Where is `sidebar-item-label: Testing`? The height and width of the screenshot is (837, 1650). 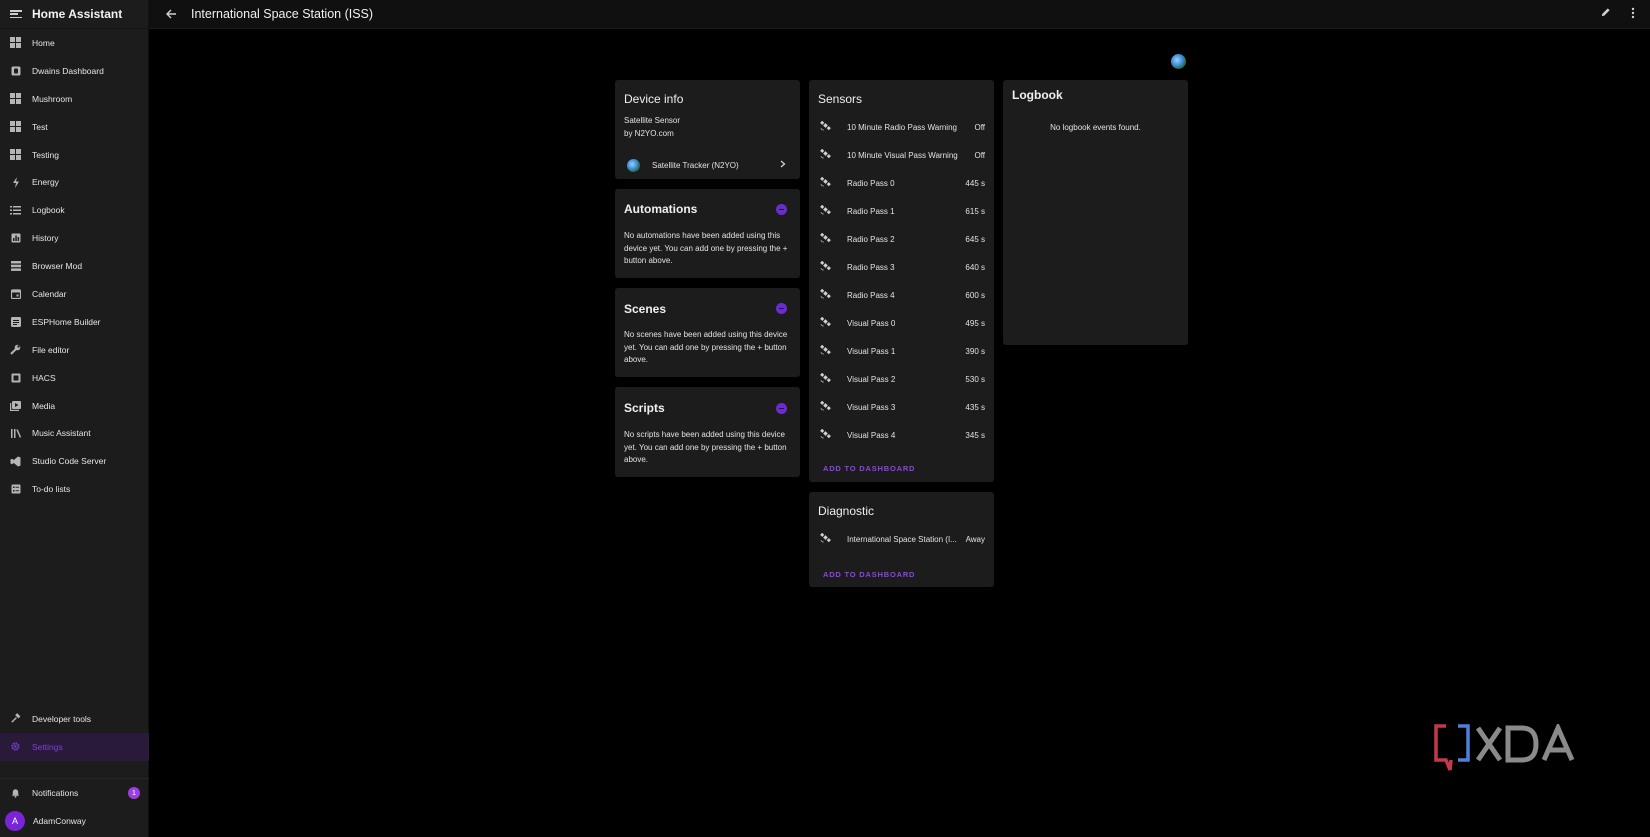 sidebar-item-label: Testing is located at coordinates (45, 154).